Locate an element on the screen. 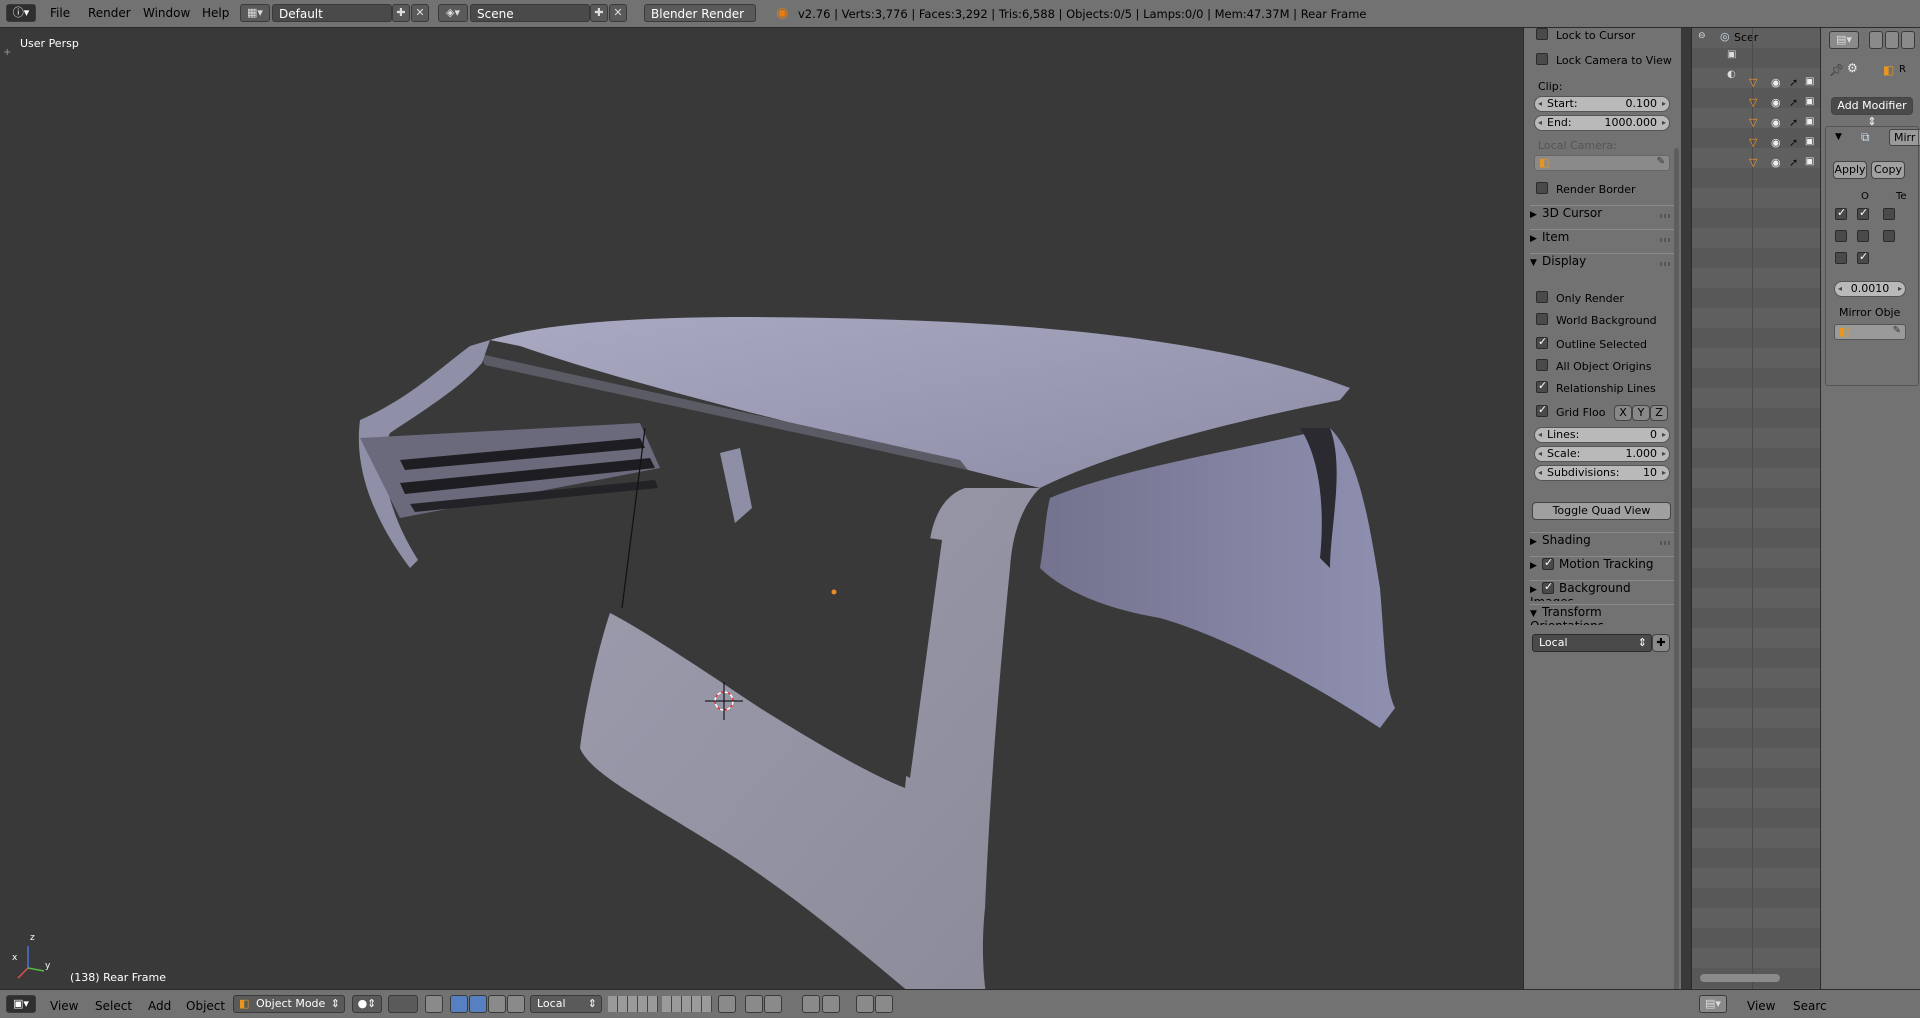 The height and width of the screenshot is (1018, 1920). transform-orientation-select: Local ⇕ is located at coordinates (1592, 643).